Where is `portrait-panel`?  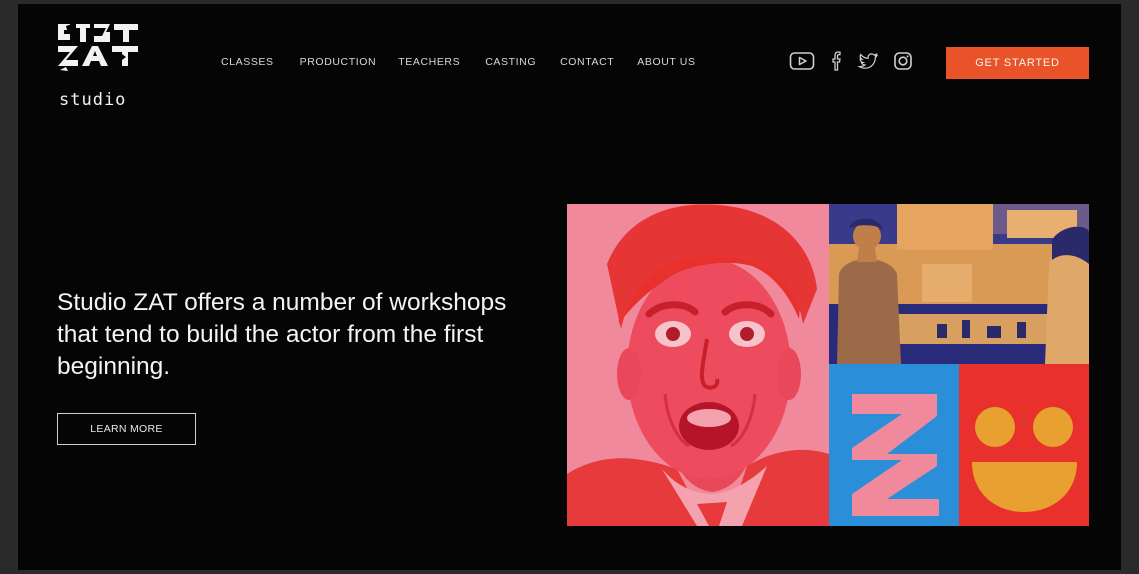
portrait-panel is located at coordinates (698, 365).